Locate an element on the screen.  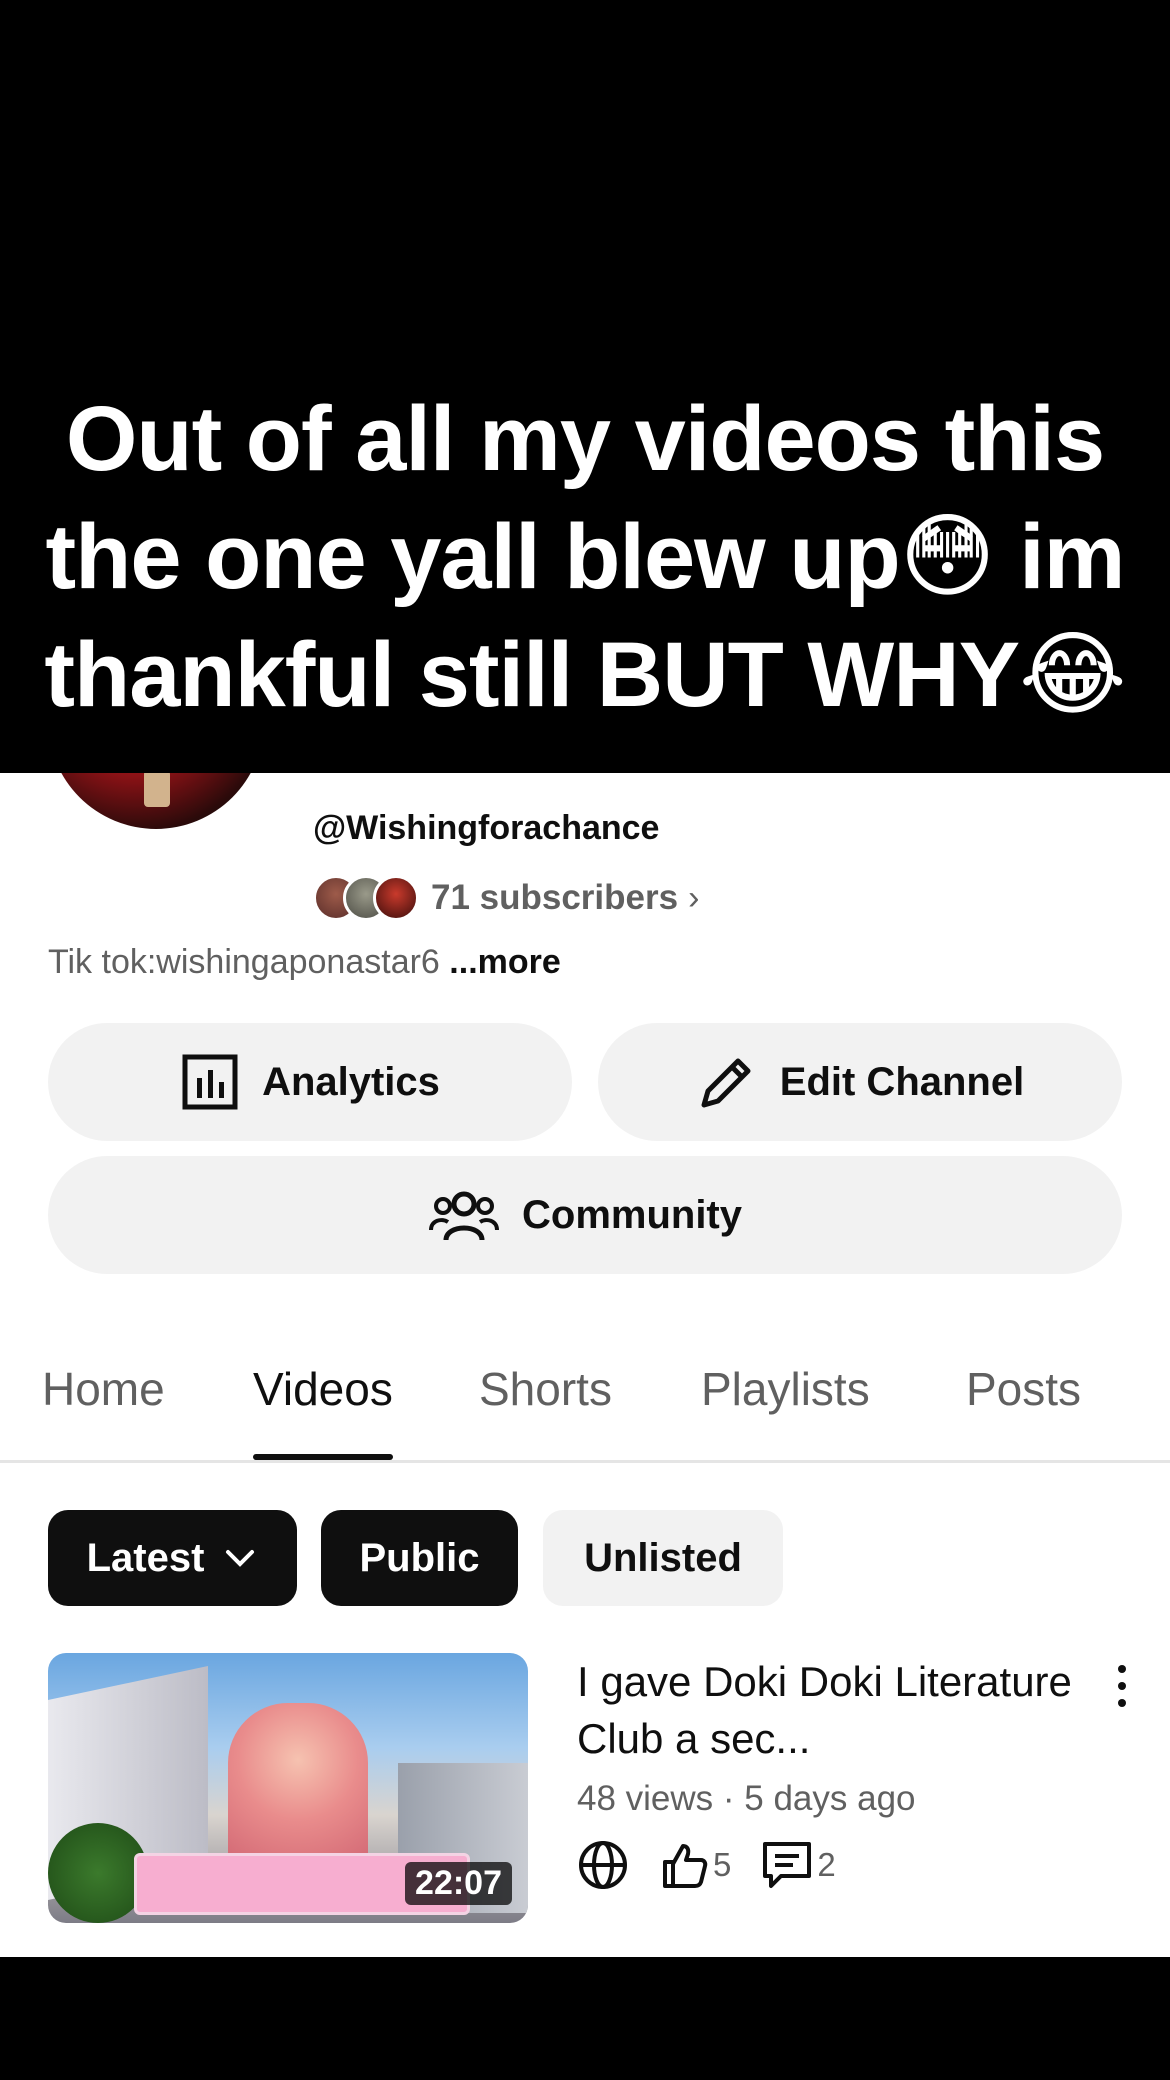
avatar-figure is located at coordinates (157, 790).